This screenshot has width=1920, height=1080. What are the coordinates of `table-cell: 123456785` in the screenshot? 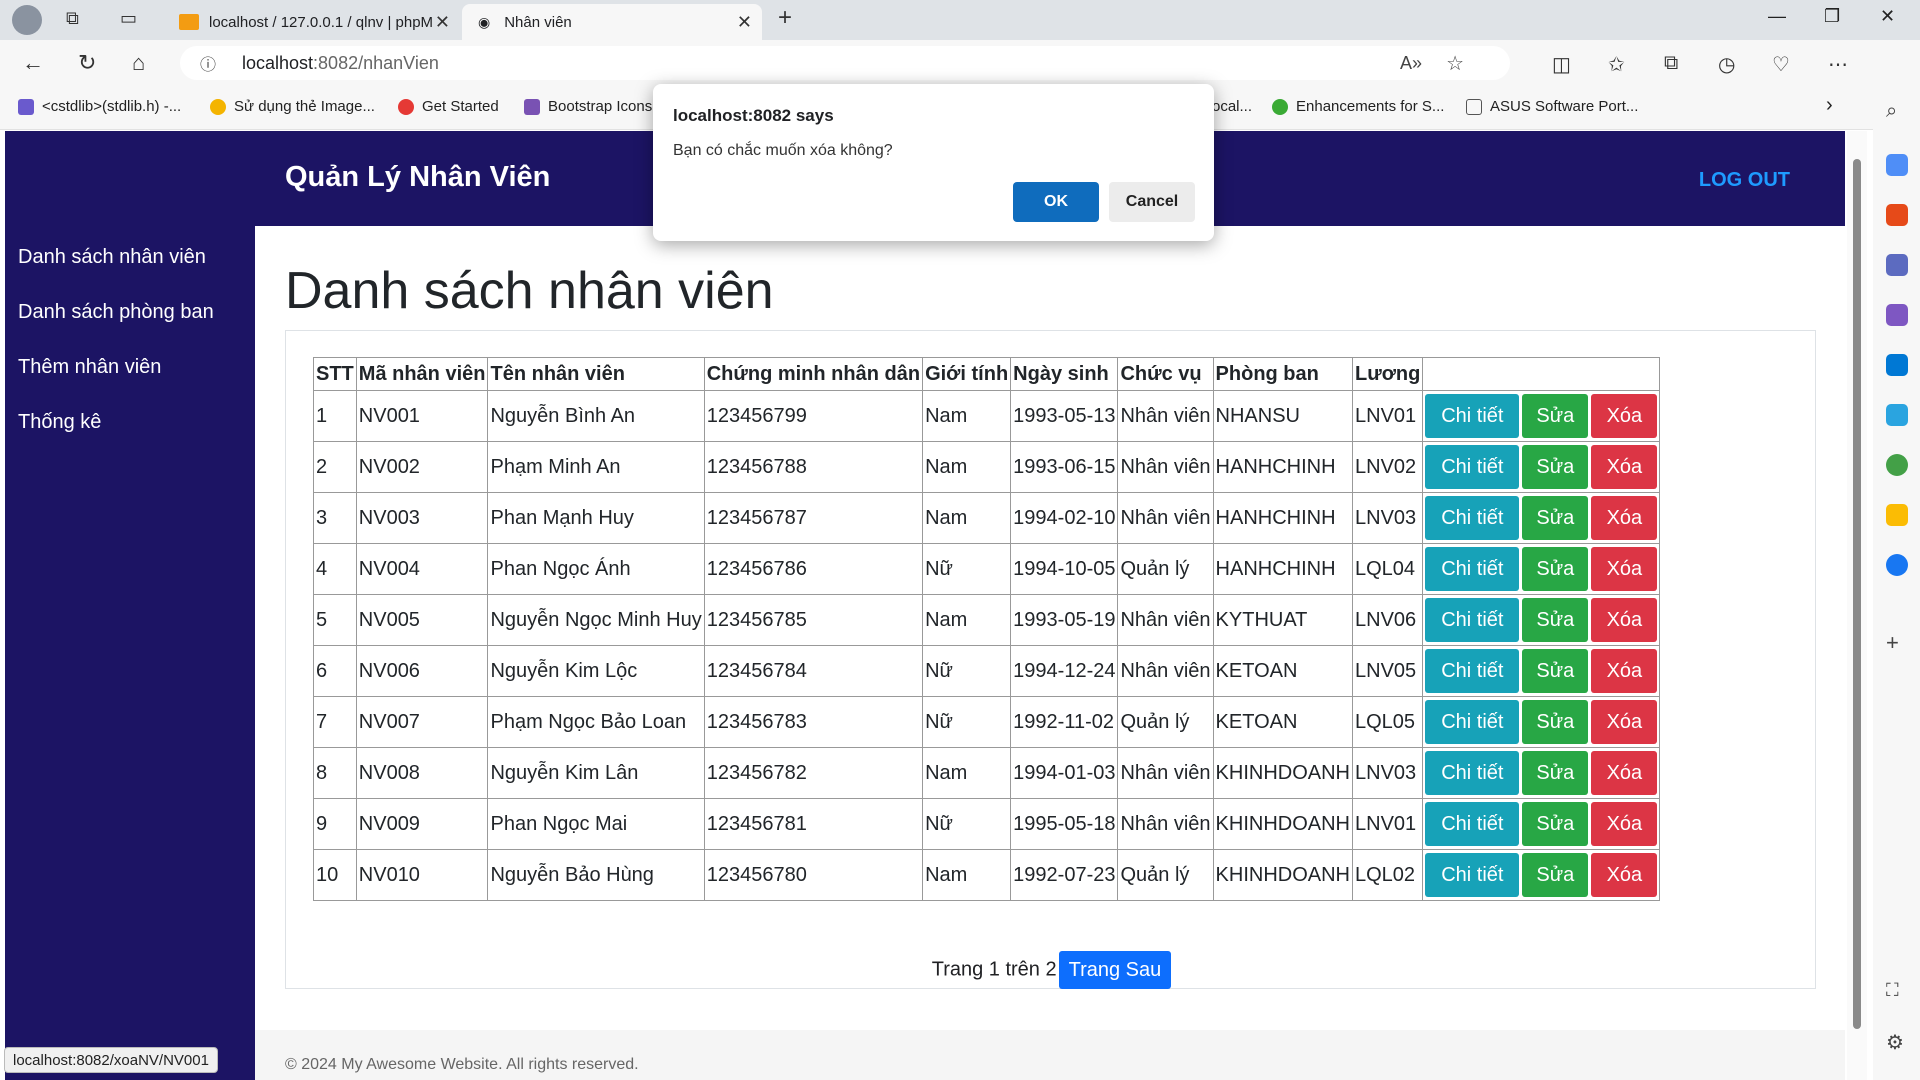 It's located at (813, 620).